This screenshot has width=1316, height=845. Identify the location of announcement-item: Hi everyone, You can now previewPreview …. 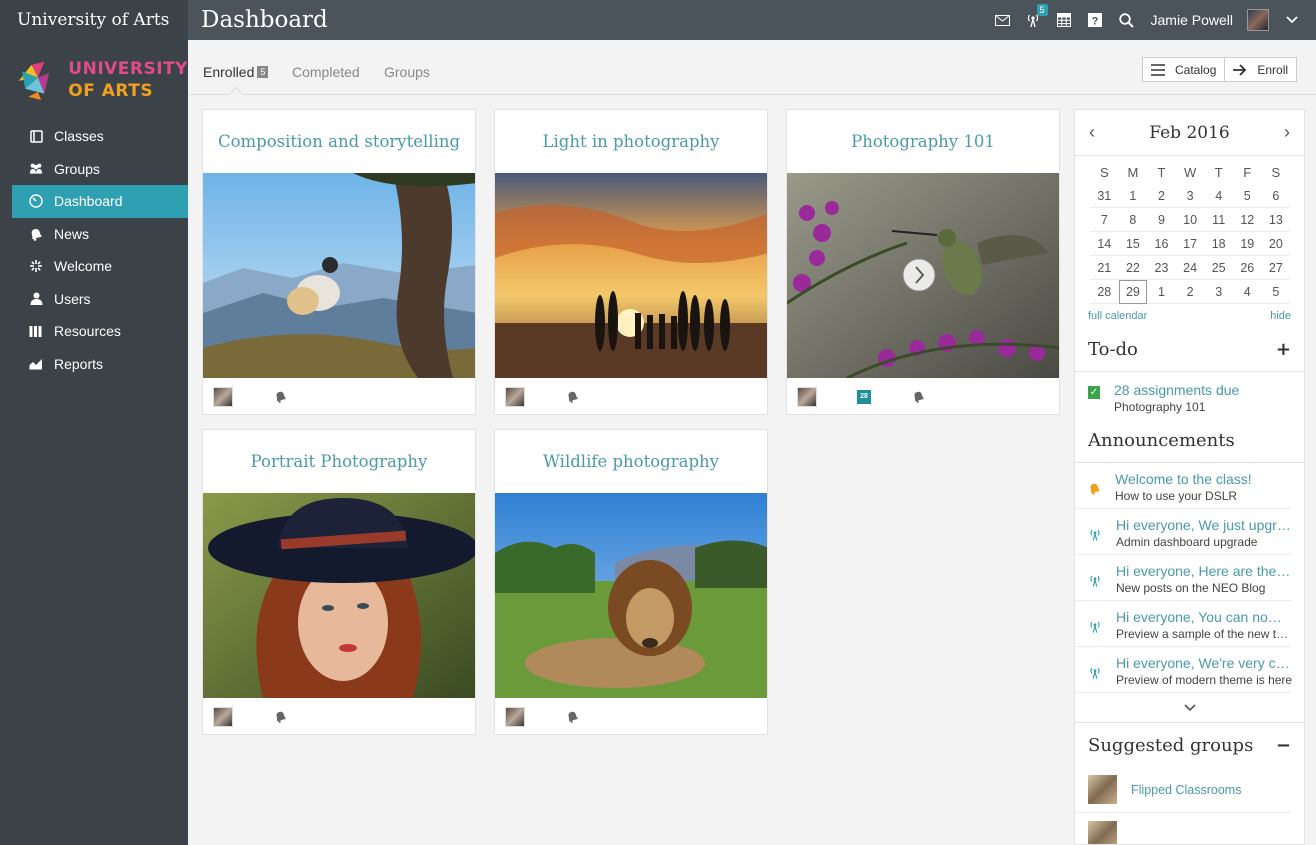
(1184, 624).